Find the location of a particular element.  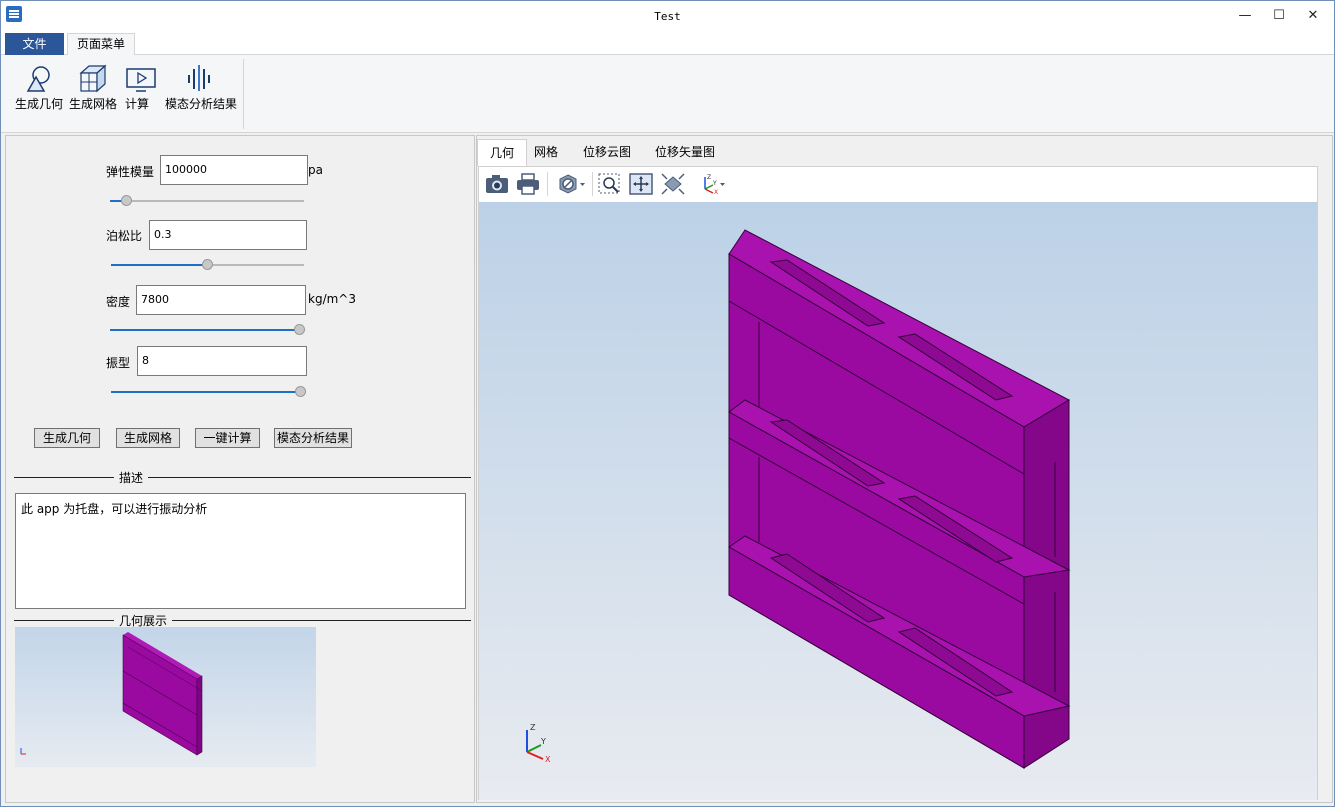

poisson-ratio-input: 0.3 is located at coordinates (228, 235).